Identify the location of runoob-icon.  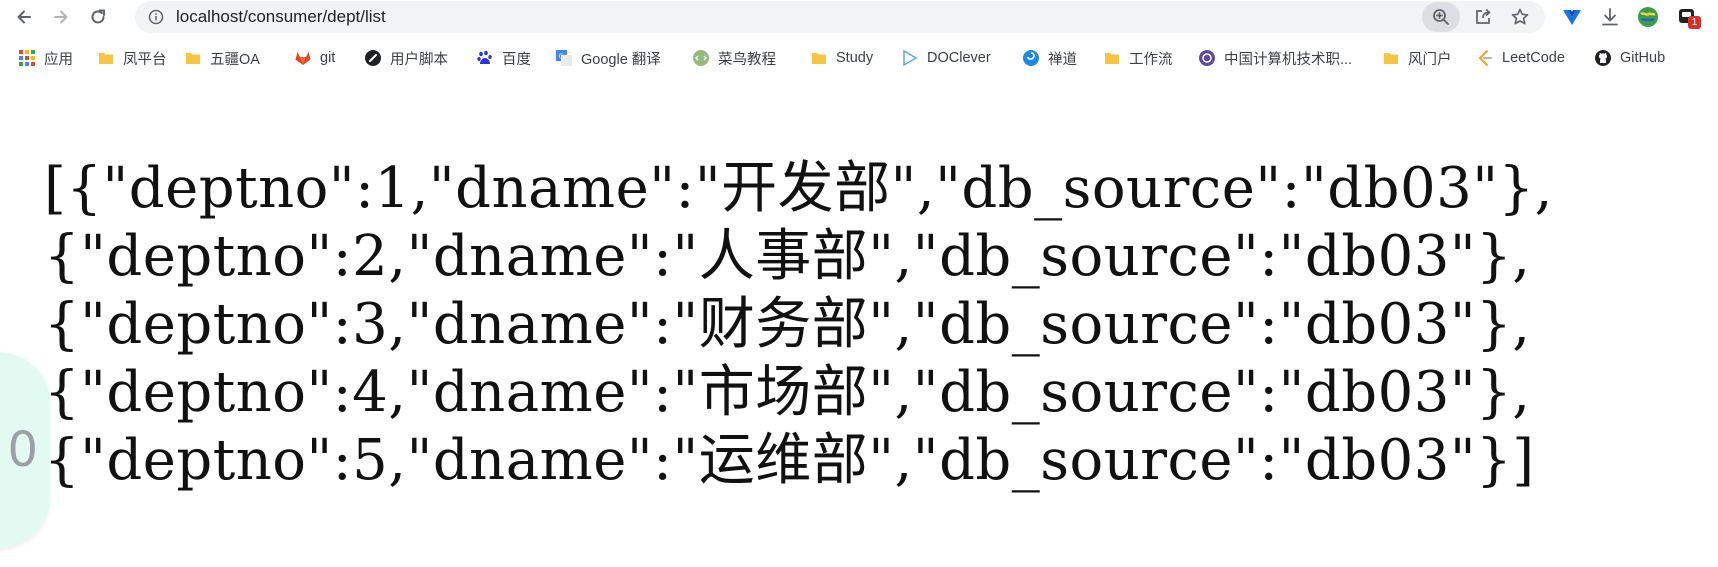
(701, 58).